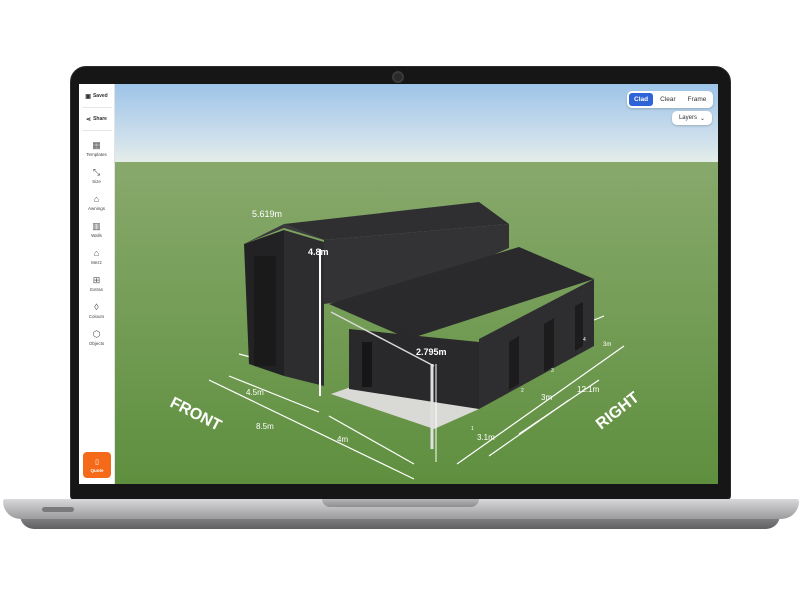 The height and width of the screenshot is (600, 800). I want to click on dim-roof-width: 5.619m, so click(267, 214).